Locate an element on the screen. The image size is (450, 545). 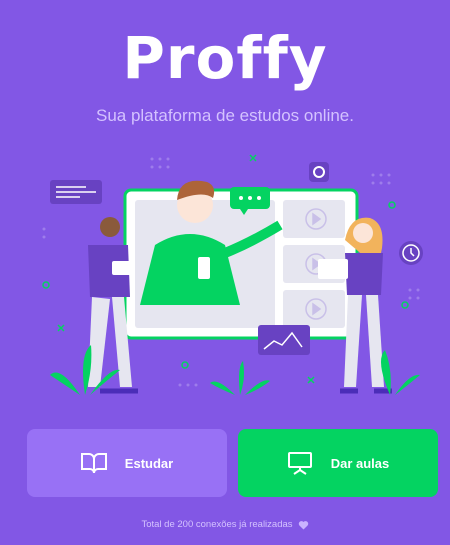
presentation-board-icon is located at coordinates (299, 463).